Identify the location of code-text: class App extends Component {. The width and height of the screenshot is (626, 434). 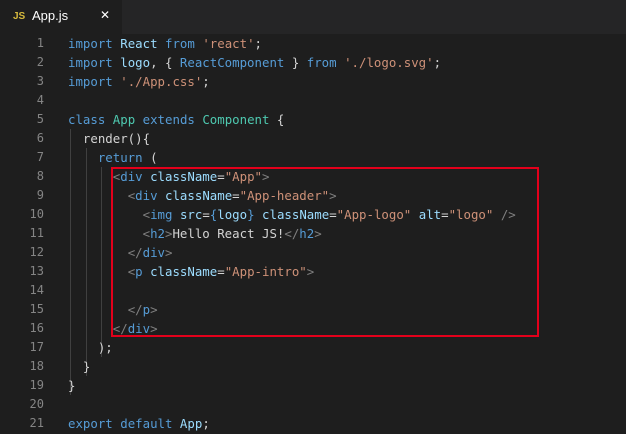
(176, 119).